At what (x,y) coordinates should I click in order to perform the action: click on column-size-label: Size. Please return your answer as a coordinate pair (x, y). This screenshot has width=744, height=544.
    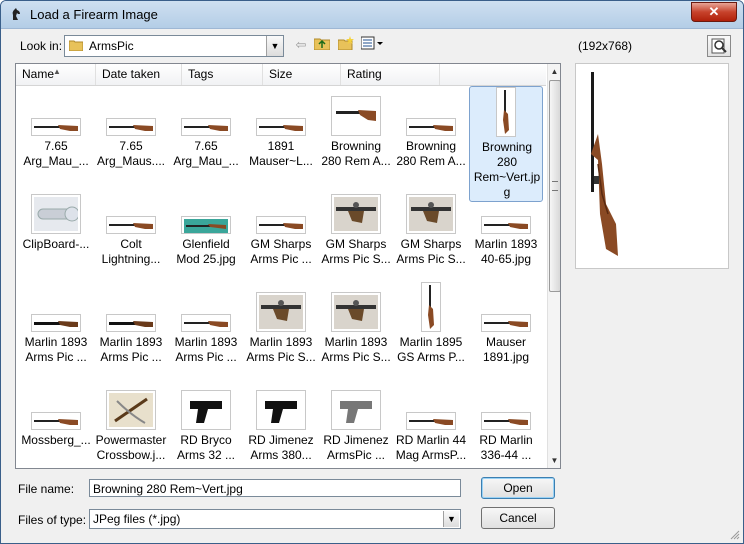
    Looking at the image, I should click on (281, 74).